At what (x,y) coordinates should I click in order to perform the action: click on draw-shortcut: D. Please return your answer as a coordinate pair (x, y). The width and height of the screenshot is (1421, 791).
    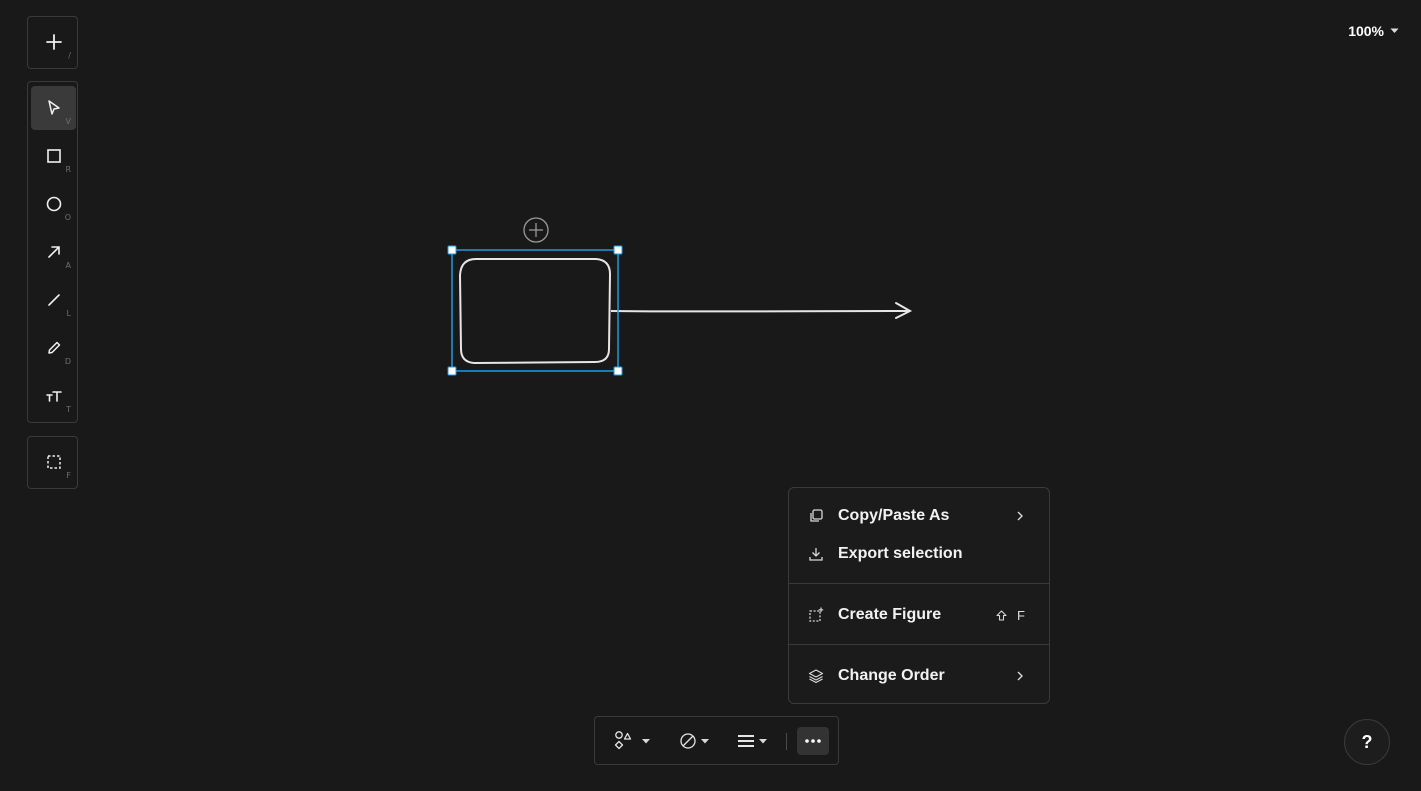
    Looking at the image, I should click on (67, 361).